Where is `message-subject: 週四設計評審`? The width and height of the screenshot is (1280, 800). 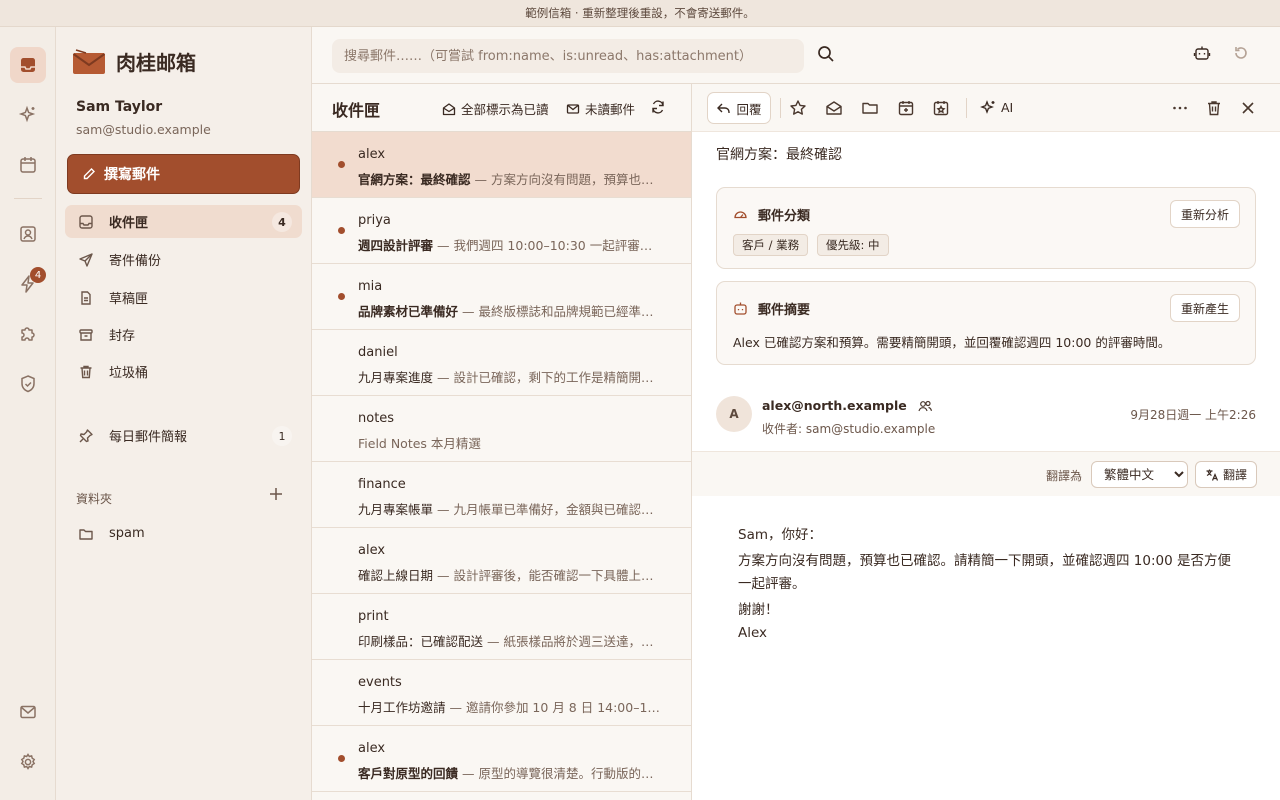 message-subject: 週四設計評審 is located at coordinates (396, 245).